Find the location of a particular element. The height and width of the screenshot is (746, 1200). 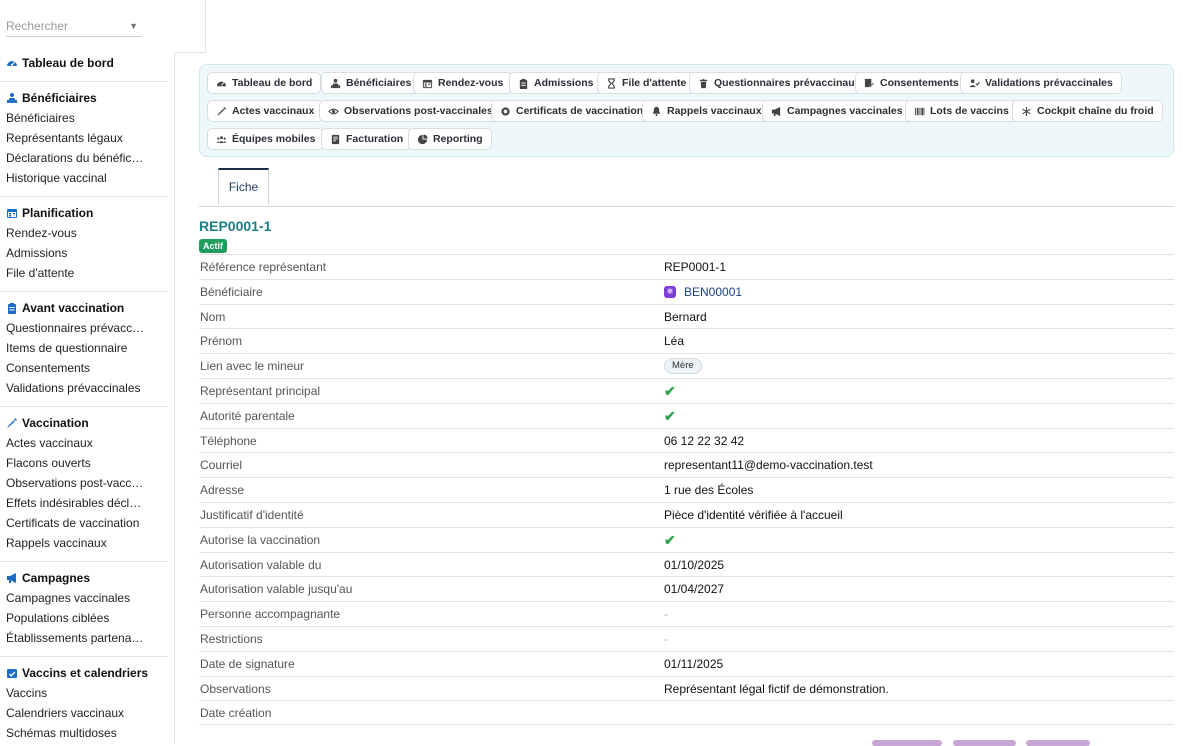

detail-row: Autorise la vaccination ✔ is located at coordinates (686, 539).